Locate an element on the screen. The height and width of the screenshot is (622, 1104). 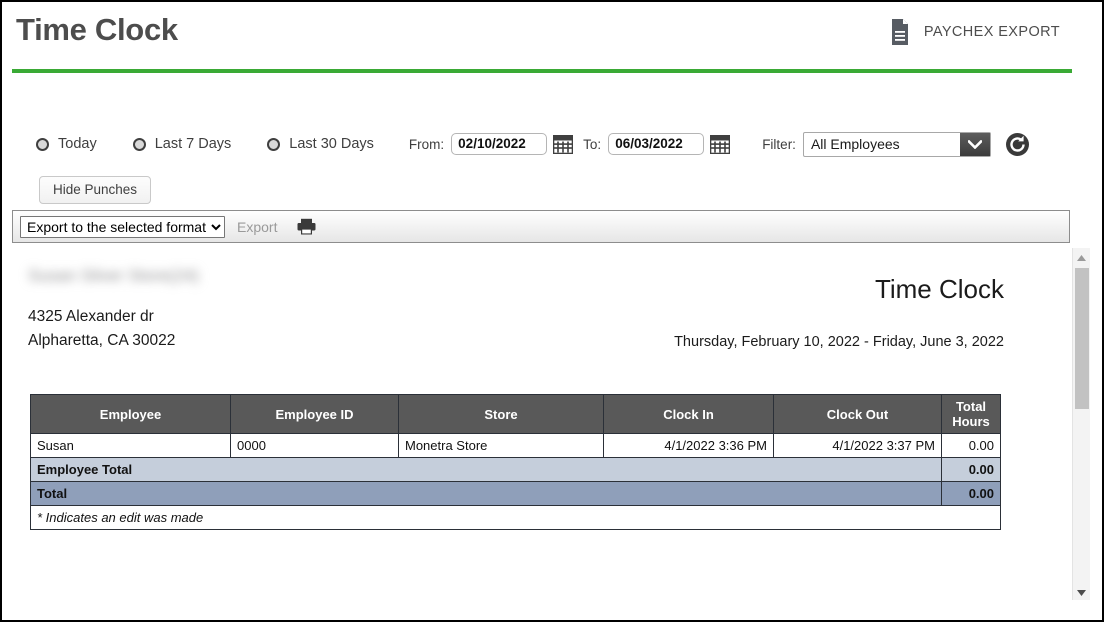
scrollbar-thumb is located at coordinates (1082, 338).